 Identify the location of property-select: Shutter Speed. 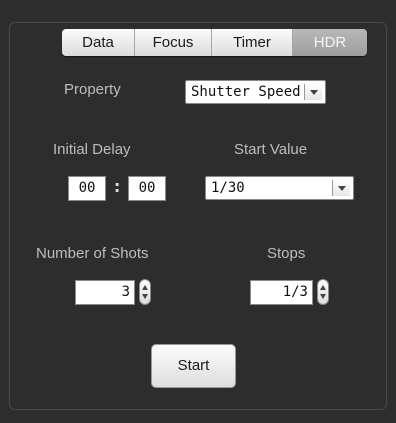
(255, 92).